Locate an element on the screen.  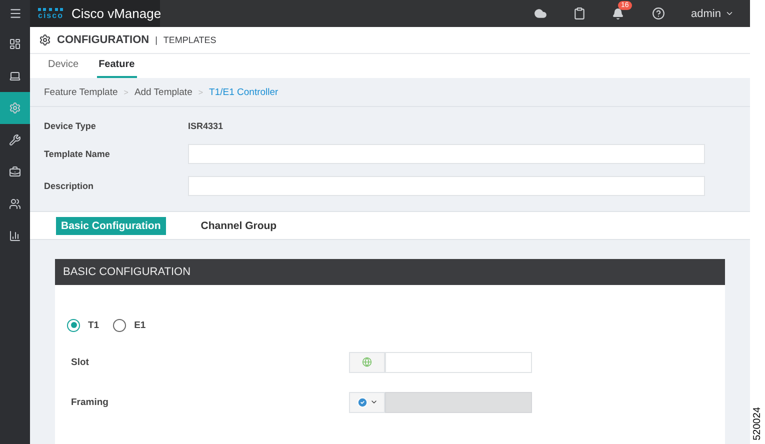
check-icon is located at coordinates (362, 402).